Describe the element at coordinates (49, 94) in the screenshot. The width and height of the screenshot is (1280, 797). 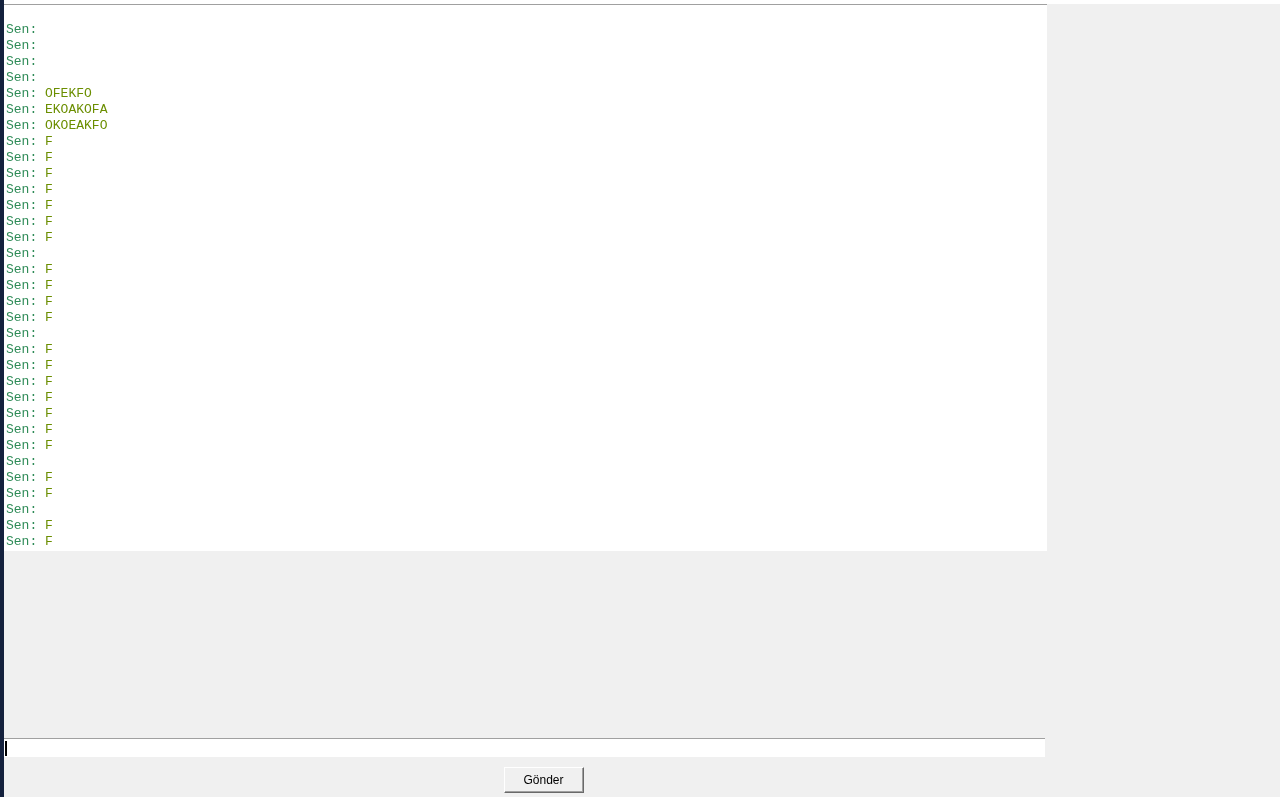
I see `chat-message: Sen: OFEKFO` at that location.